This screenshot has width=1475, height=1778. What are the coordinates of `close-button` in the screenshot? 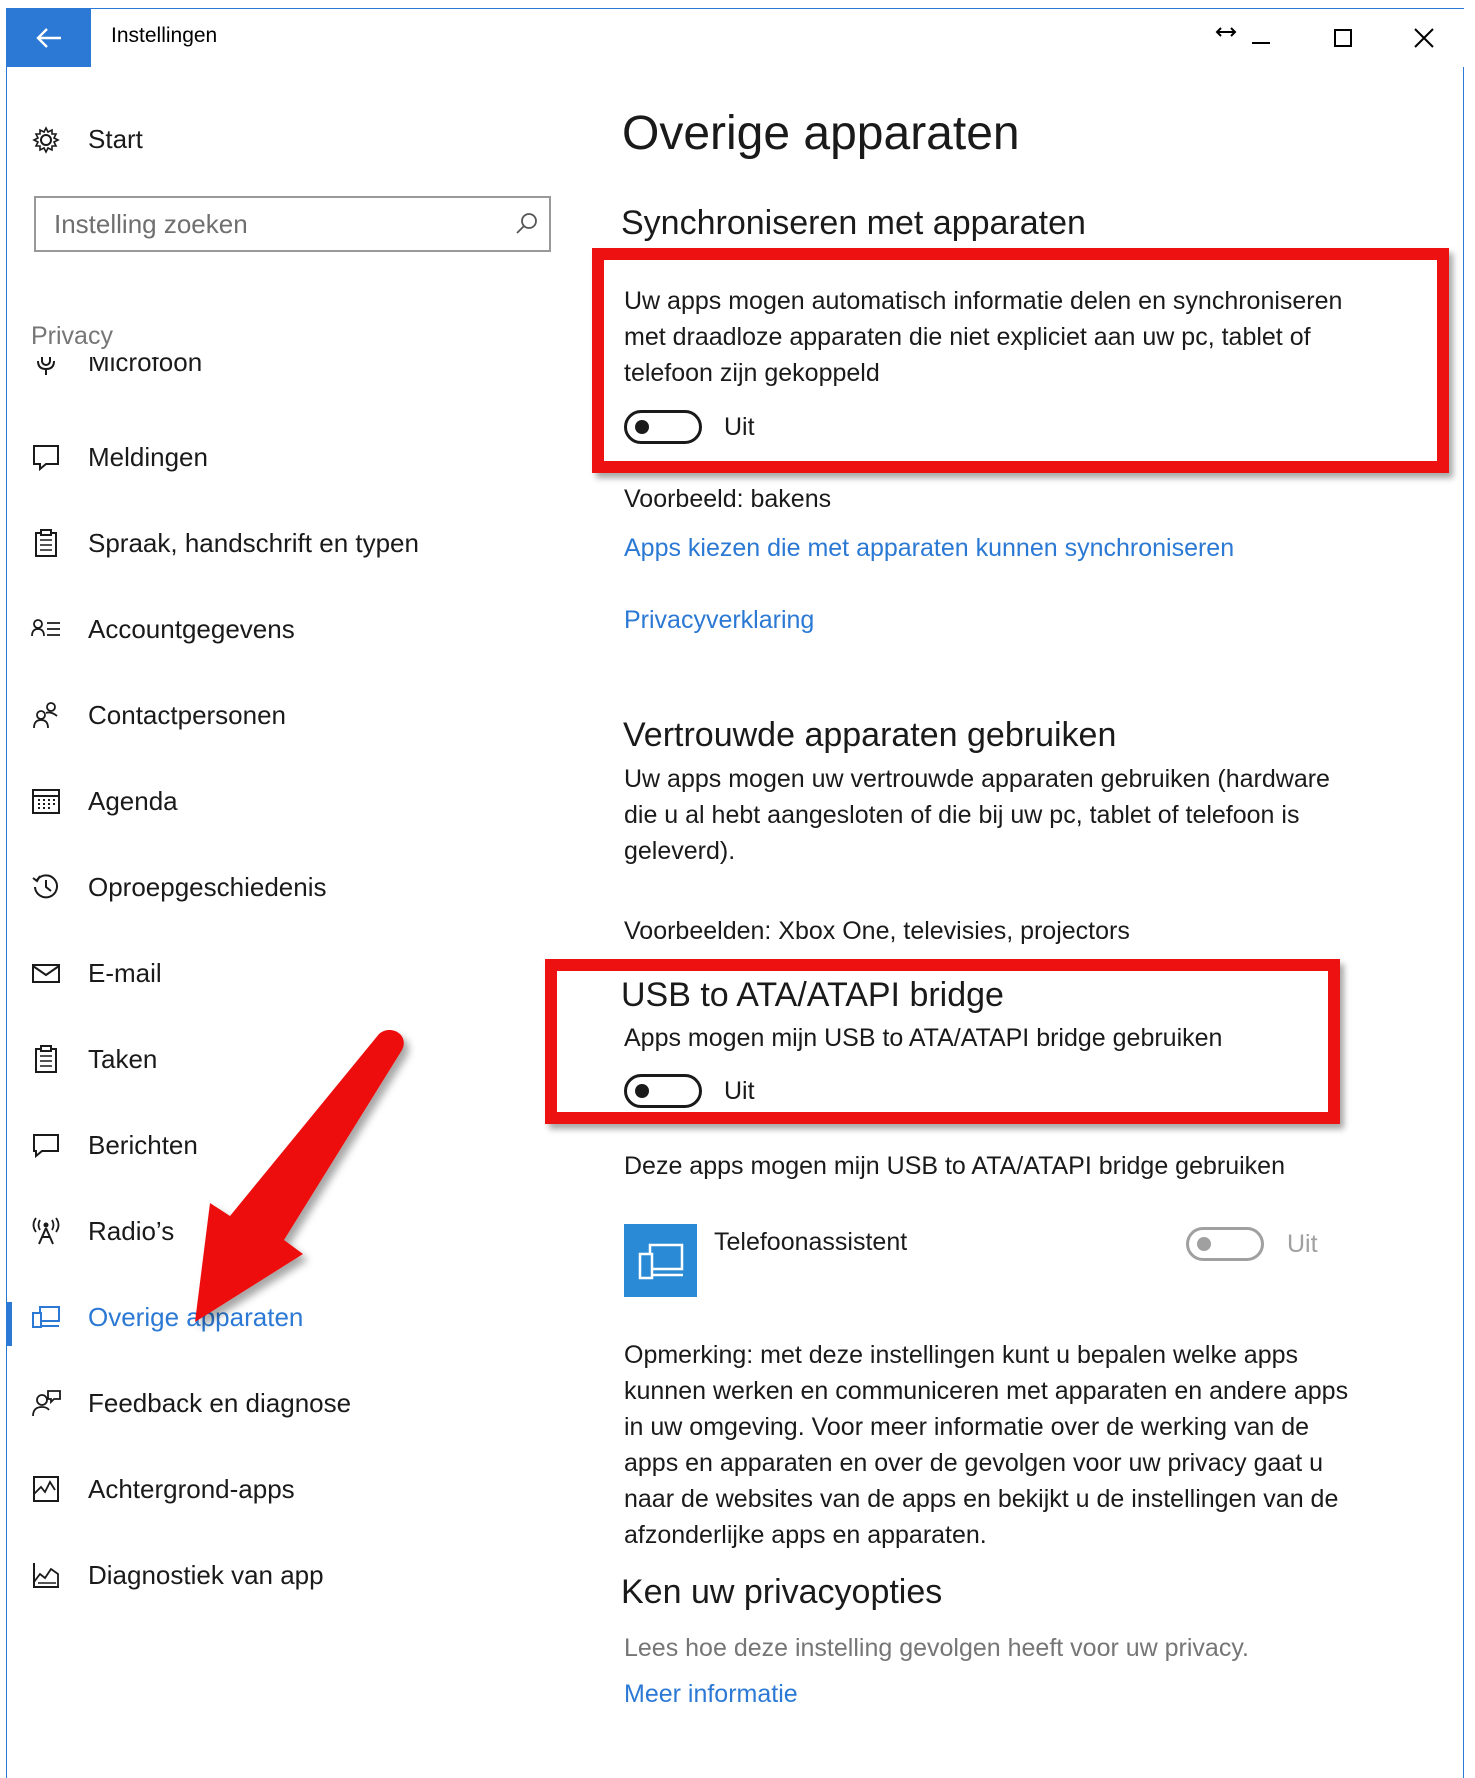 It's located at (1424, 38).